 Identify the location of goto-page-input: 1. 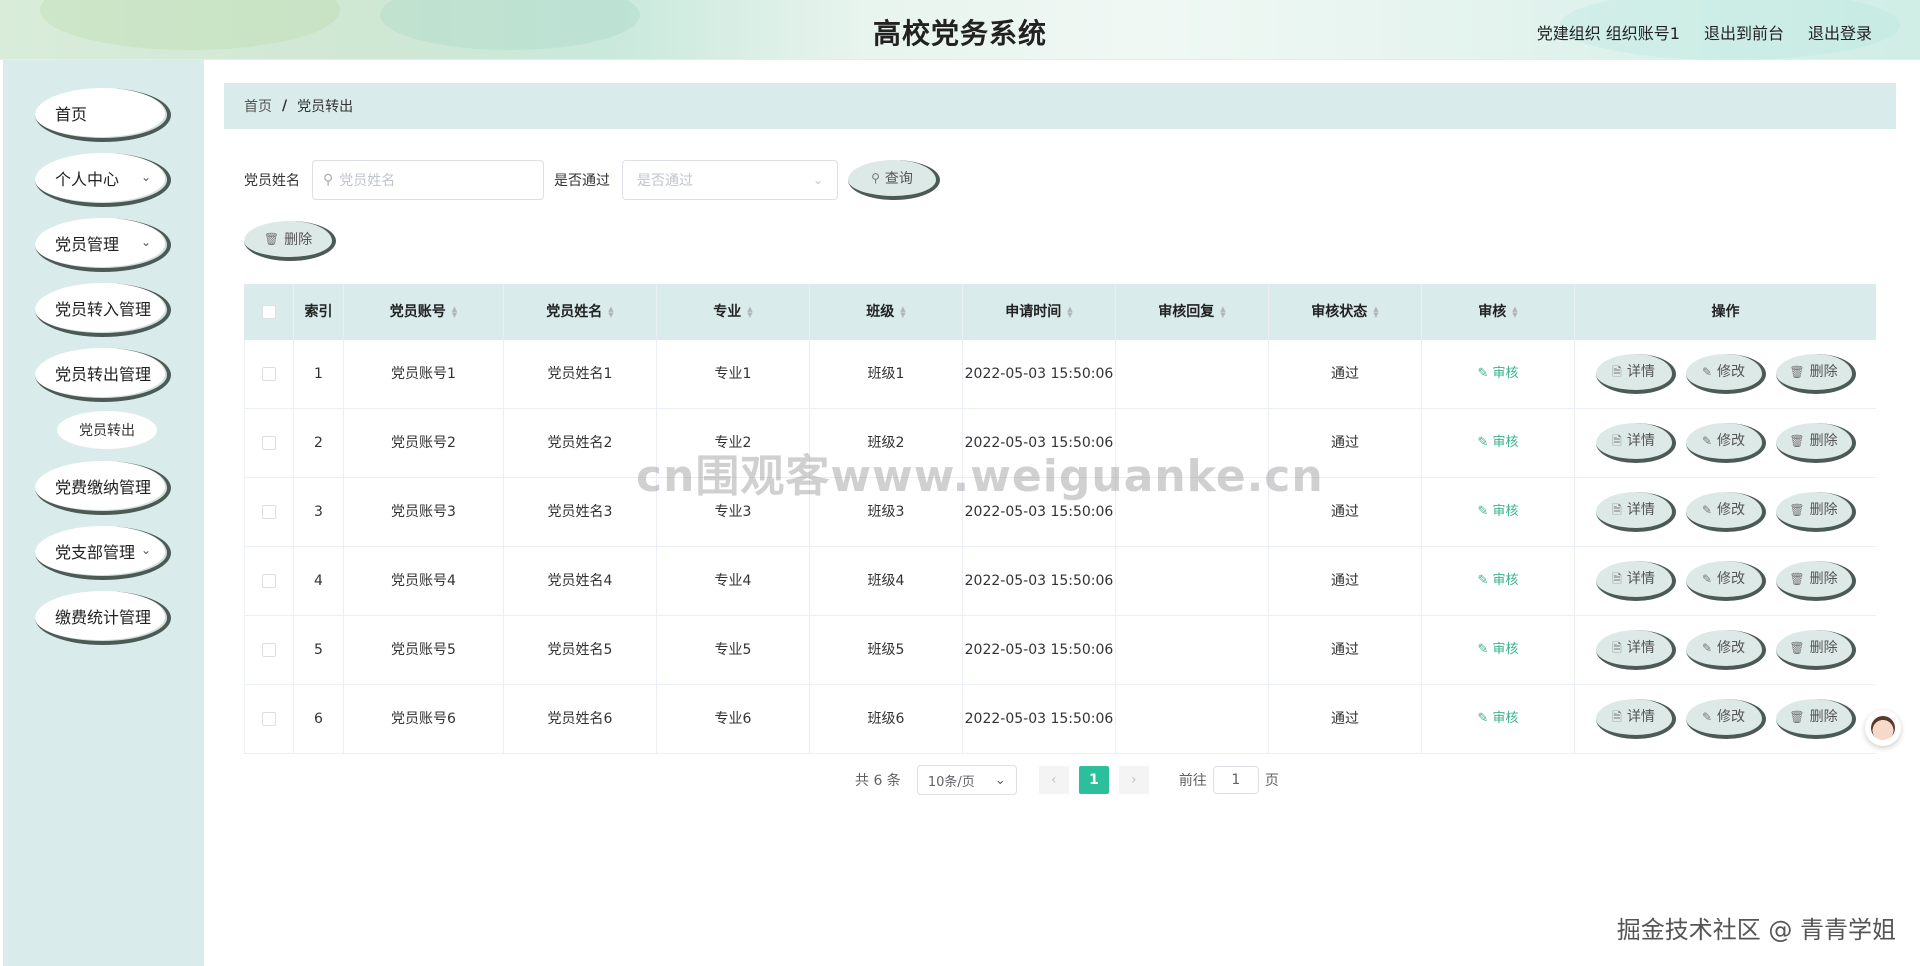
(1235, 780).